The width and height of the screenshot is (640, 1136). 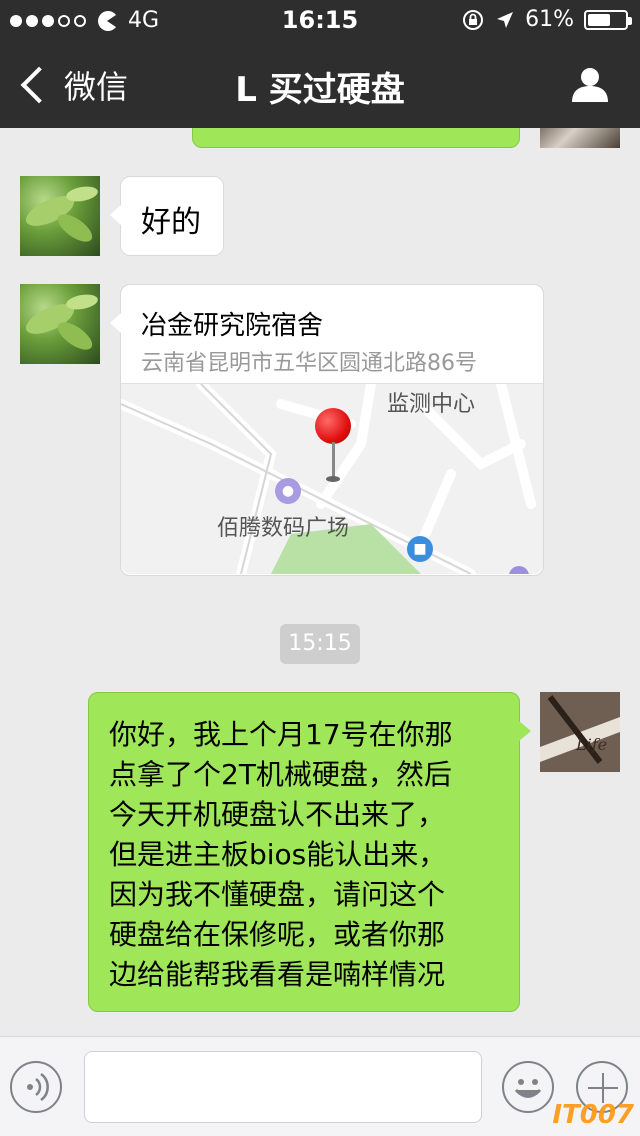 What do you see at coordinates (277, 934) in the screenshot?
I see `message-line: 硬盘给在保修呢，或者你那` at bounding box center [277, 934].